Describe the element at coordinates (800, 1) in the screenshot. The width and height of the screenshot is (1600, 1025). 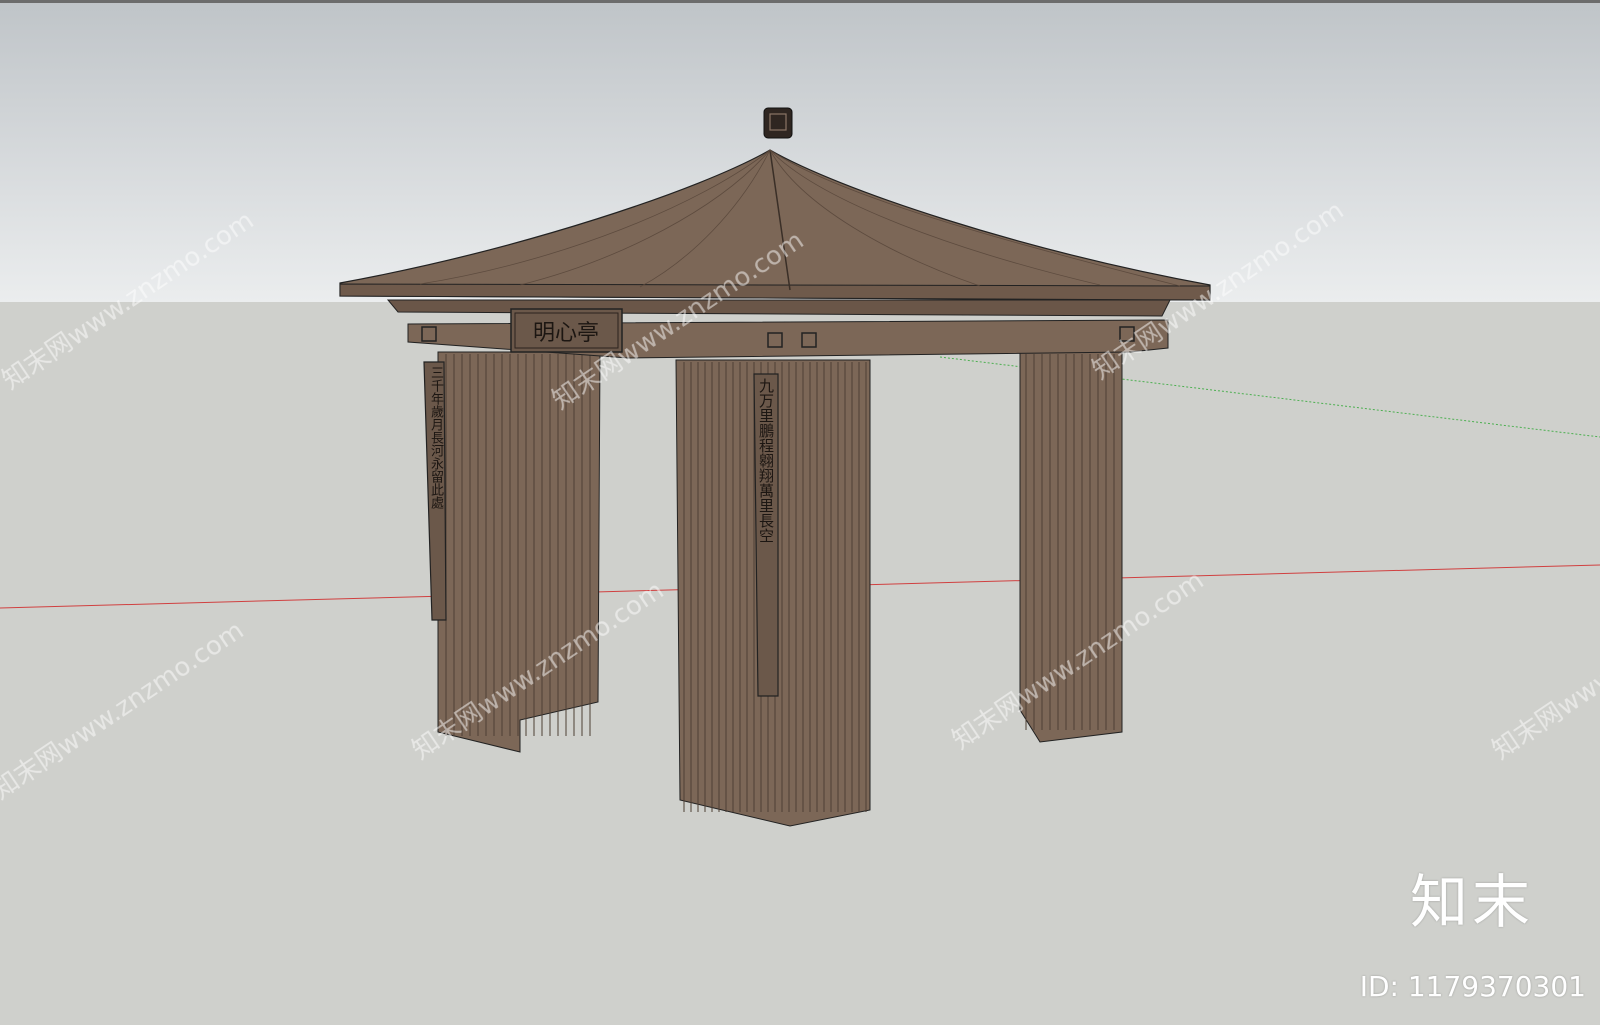
I see `top-border` at that location.